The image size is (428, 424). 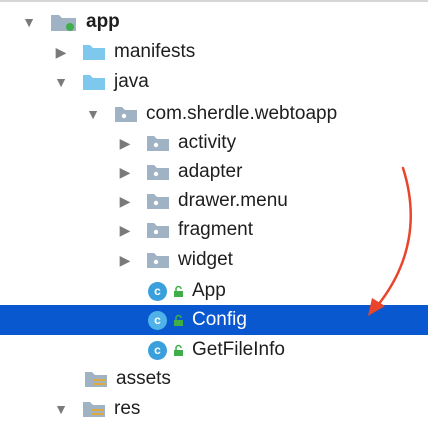 What do you see at coordinates (64, 22) in the screenshot?
I see `module-folder-icon` at bounding box center [64, 22].